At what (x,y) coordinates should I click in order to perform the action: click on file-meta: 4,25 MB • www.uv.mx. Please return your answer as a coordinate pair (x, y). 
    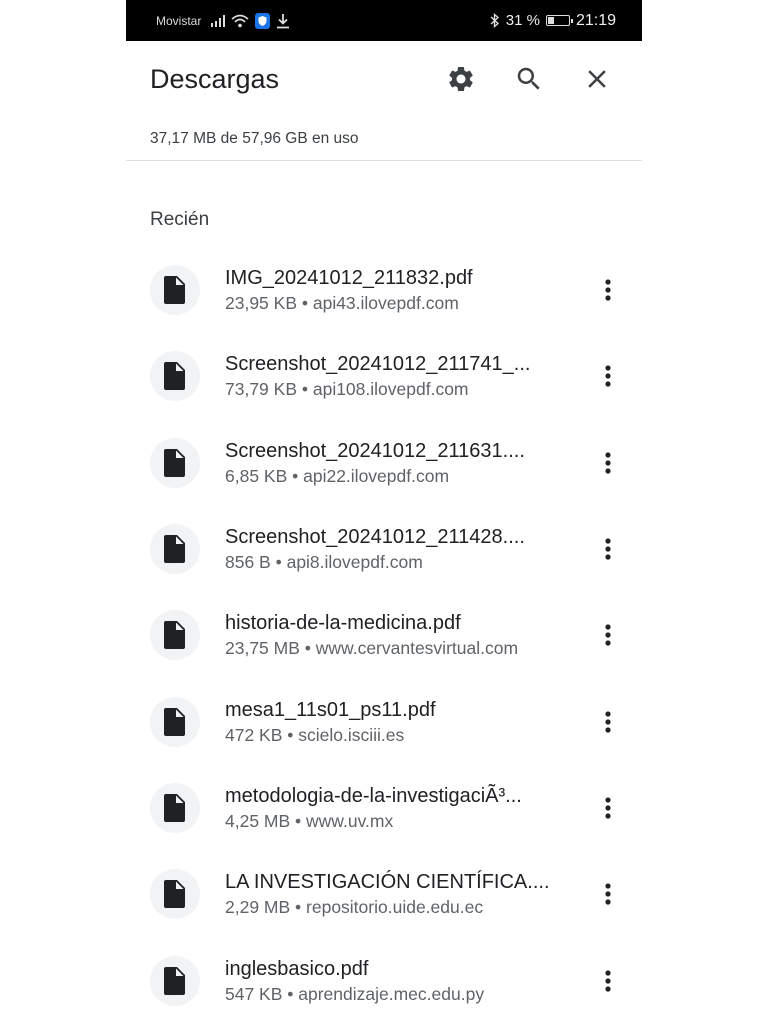
    Looking at the image, I should click on (309, 820).